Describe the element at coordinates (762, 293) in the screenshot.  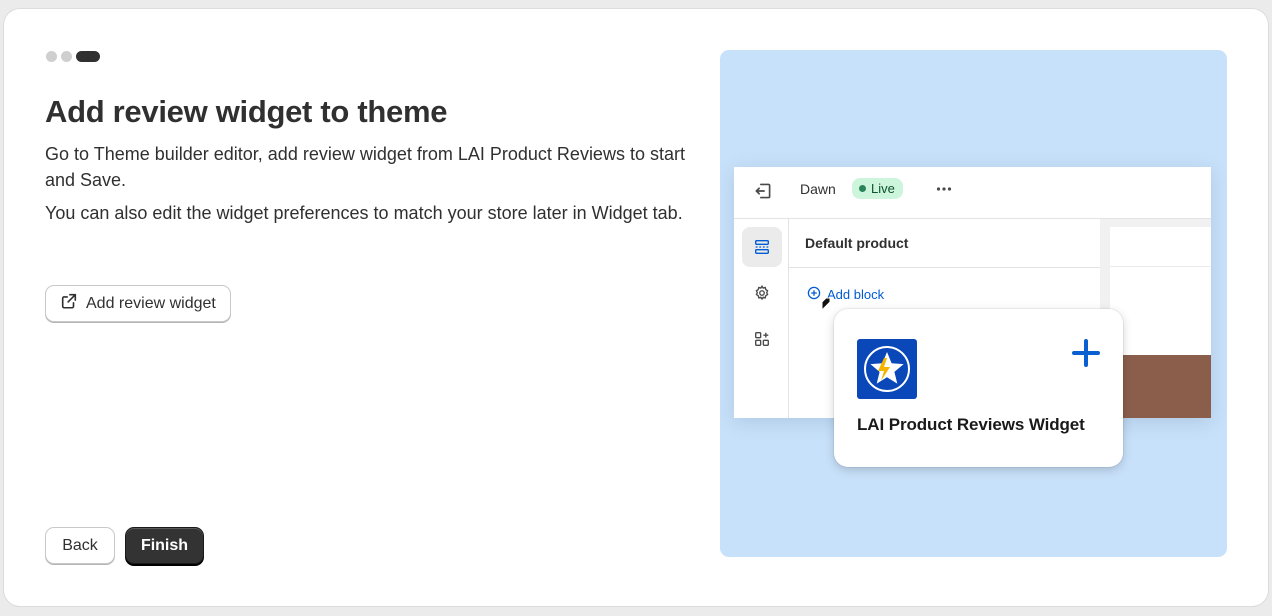
I see `settings-gear-icon` at that location.